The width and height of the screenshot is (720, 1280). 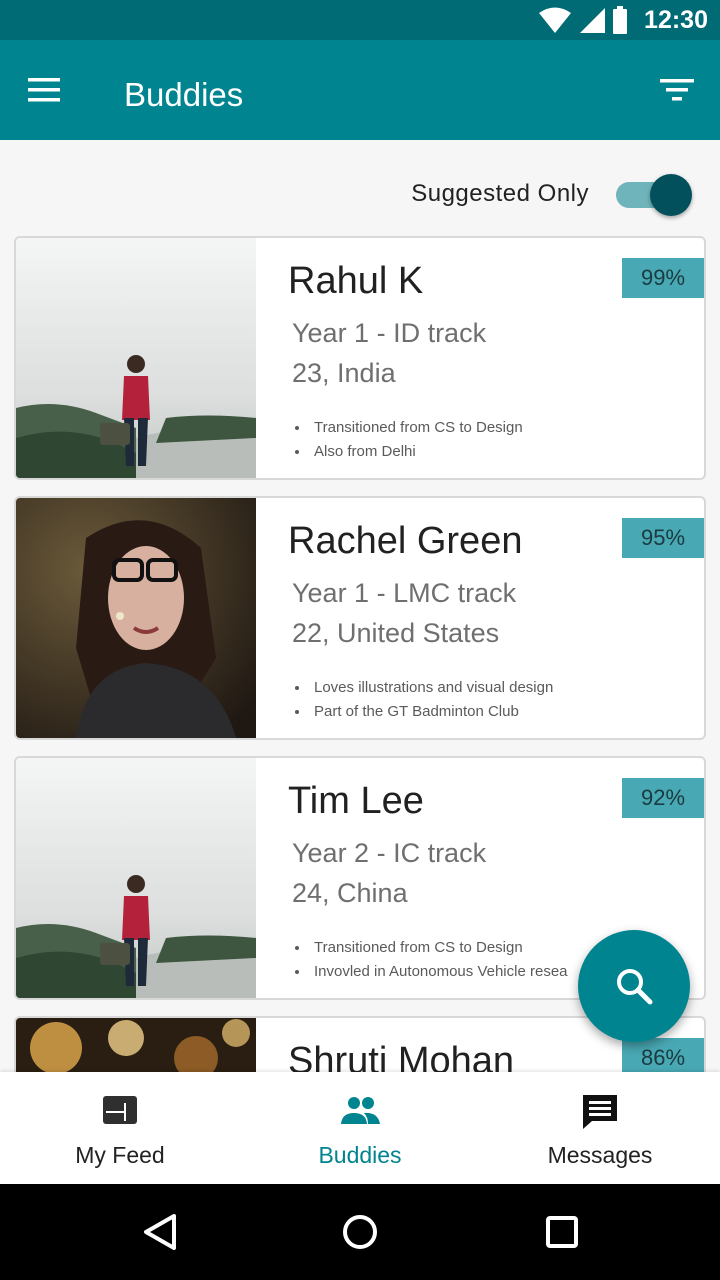 What do you see at coordinates (120, 1155) in the screenshot?
I see `nav-label: My Feed` at bounding box center [120, 1155].